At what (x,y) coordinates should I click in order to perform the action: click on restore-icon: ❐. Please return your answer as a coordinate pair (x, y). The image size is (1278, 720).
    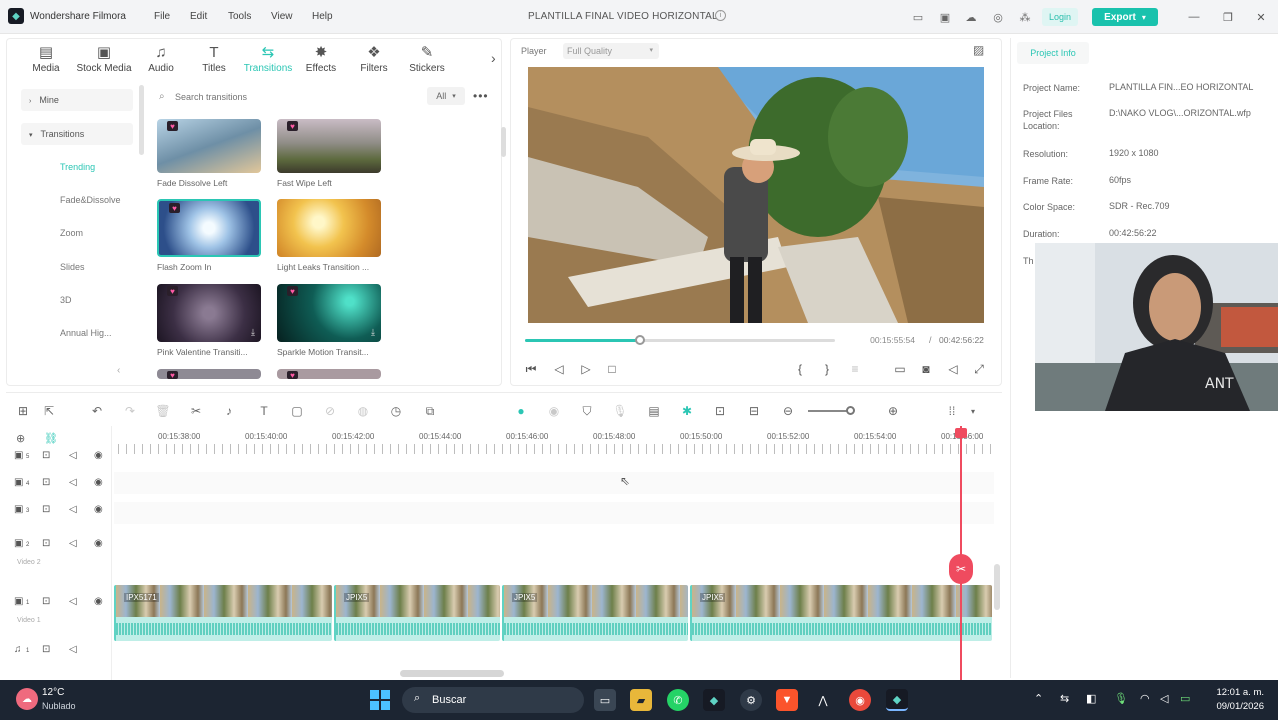
    Looking at the image, I should click on (1228, 17).